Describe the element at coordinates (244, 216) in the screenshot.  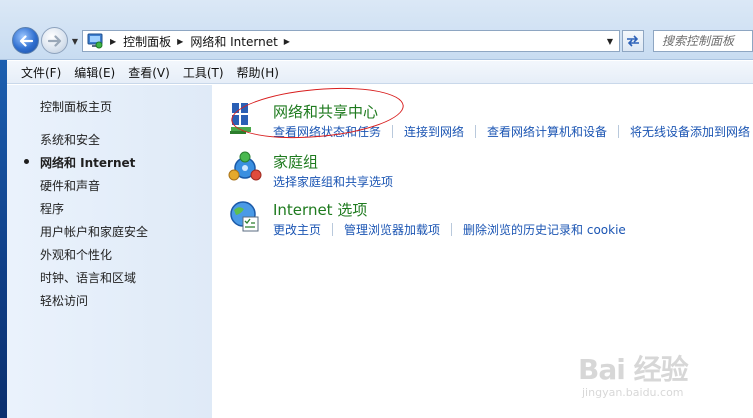
I see `internet-options-icon` at that location.